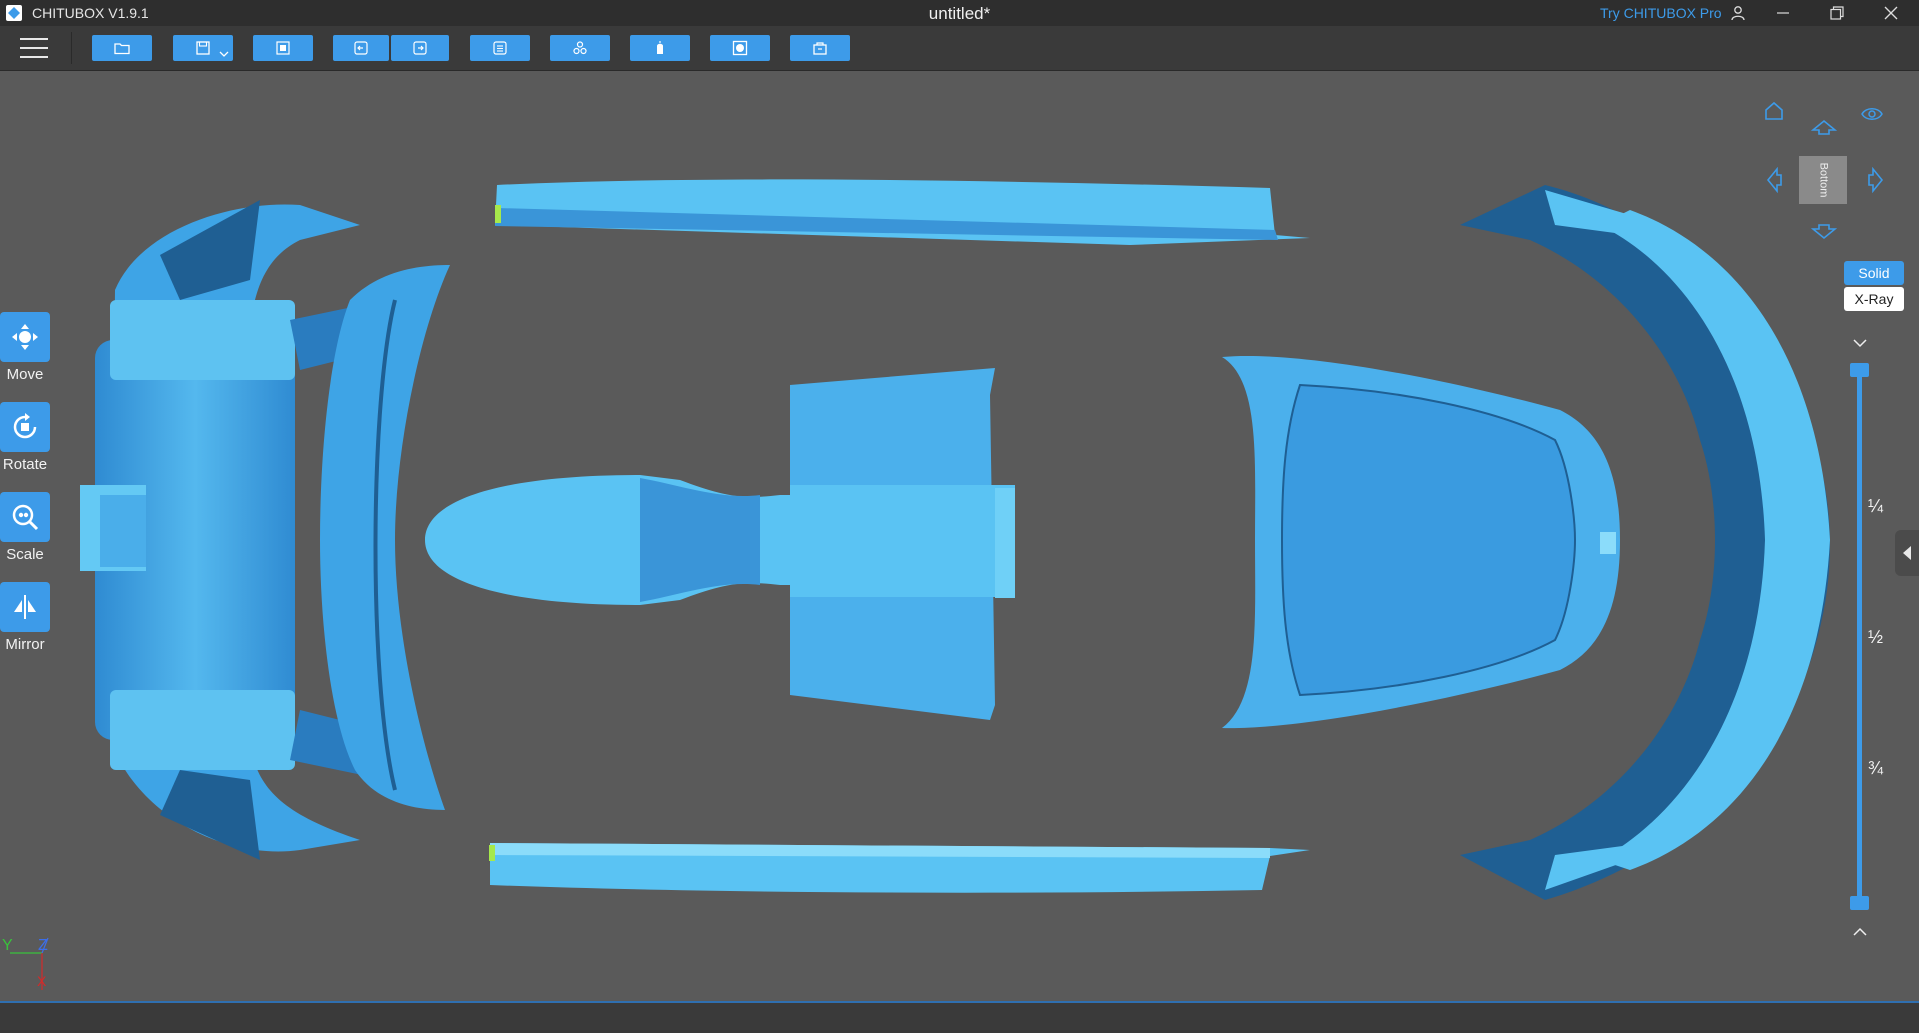  What do you see at coordinates (959, 1017) in the screenshot?
I see `status-bar` at bounding box center [959, 1017].